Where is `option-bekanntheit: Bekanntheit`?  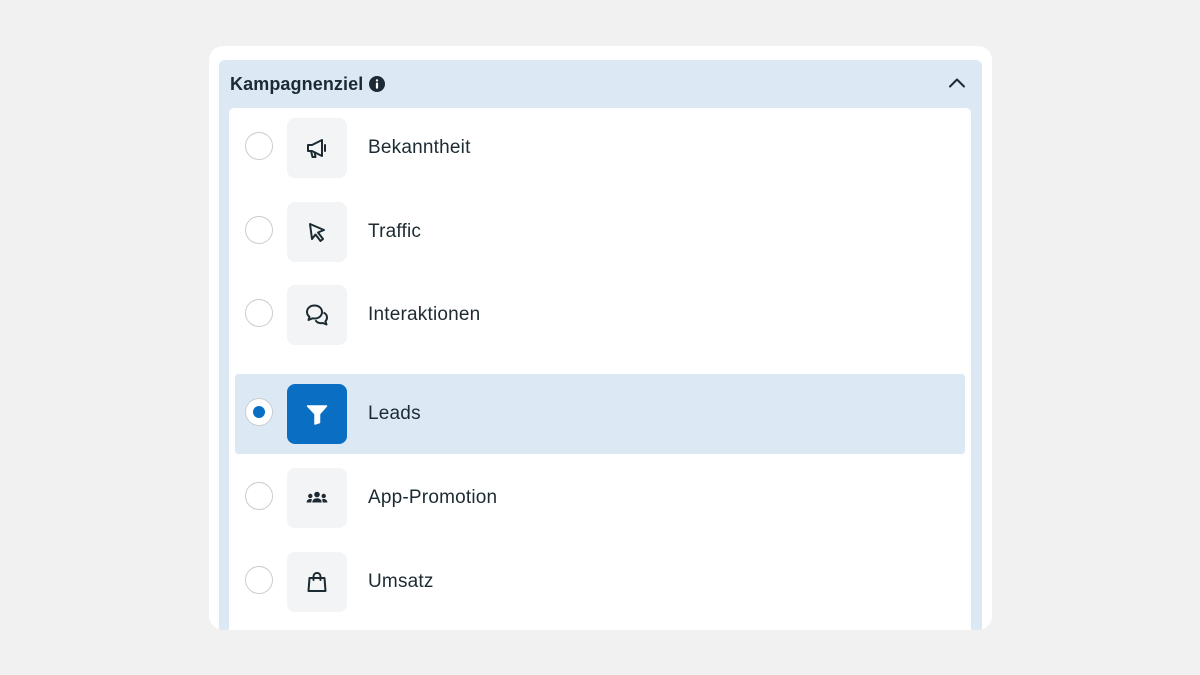 option-bekanntheit: Bekanntheit is located at coordinates (600, 148).